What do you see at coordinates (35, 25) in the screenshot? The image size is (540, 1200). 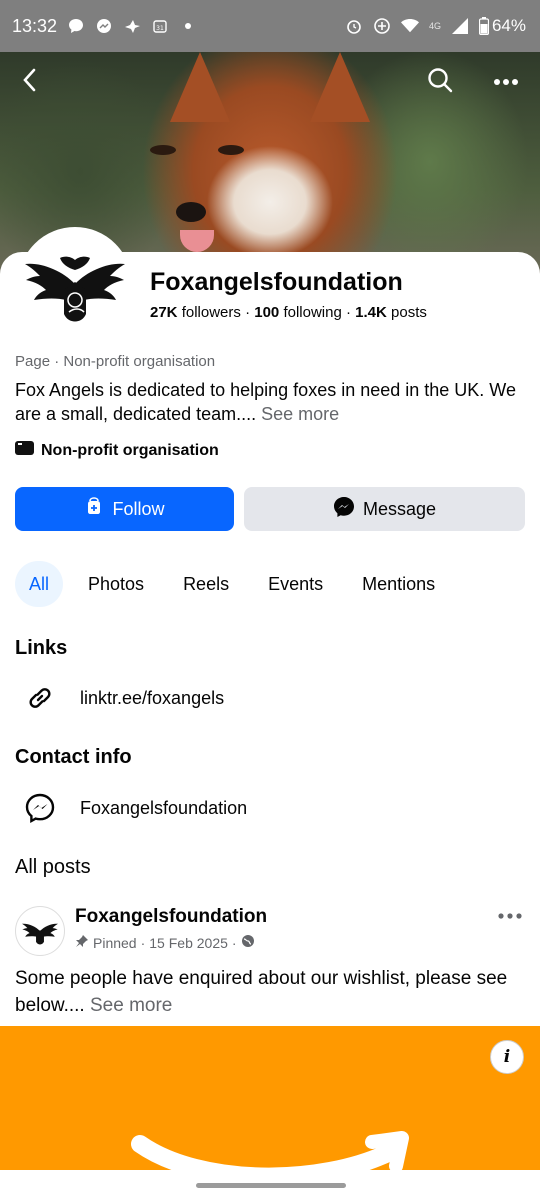 I see `status-time: 13:32` at bounding box center [35, 25].